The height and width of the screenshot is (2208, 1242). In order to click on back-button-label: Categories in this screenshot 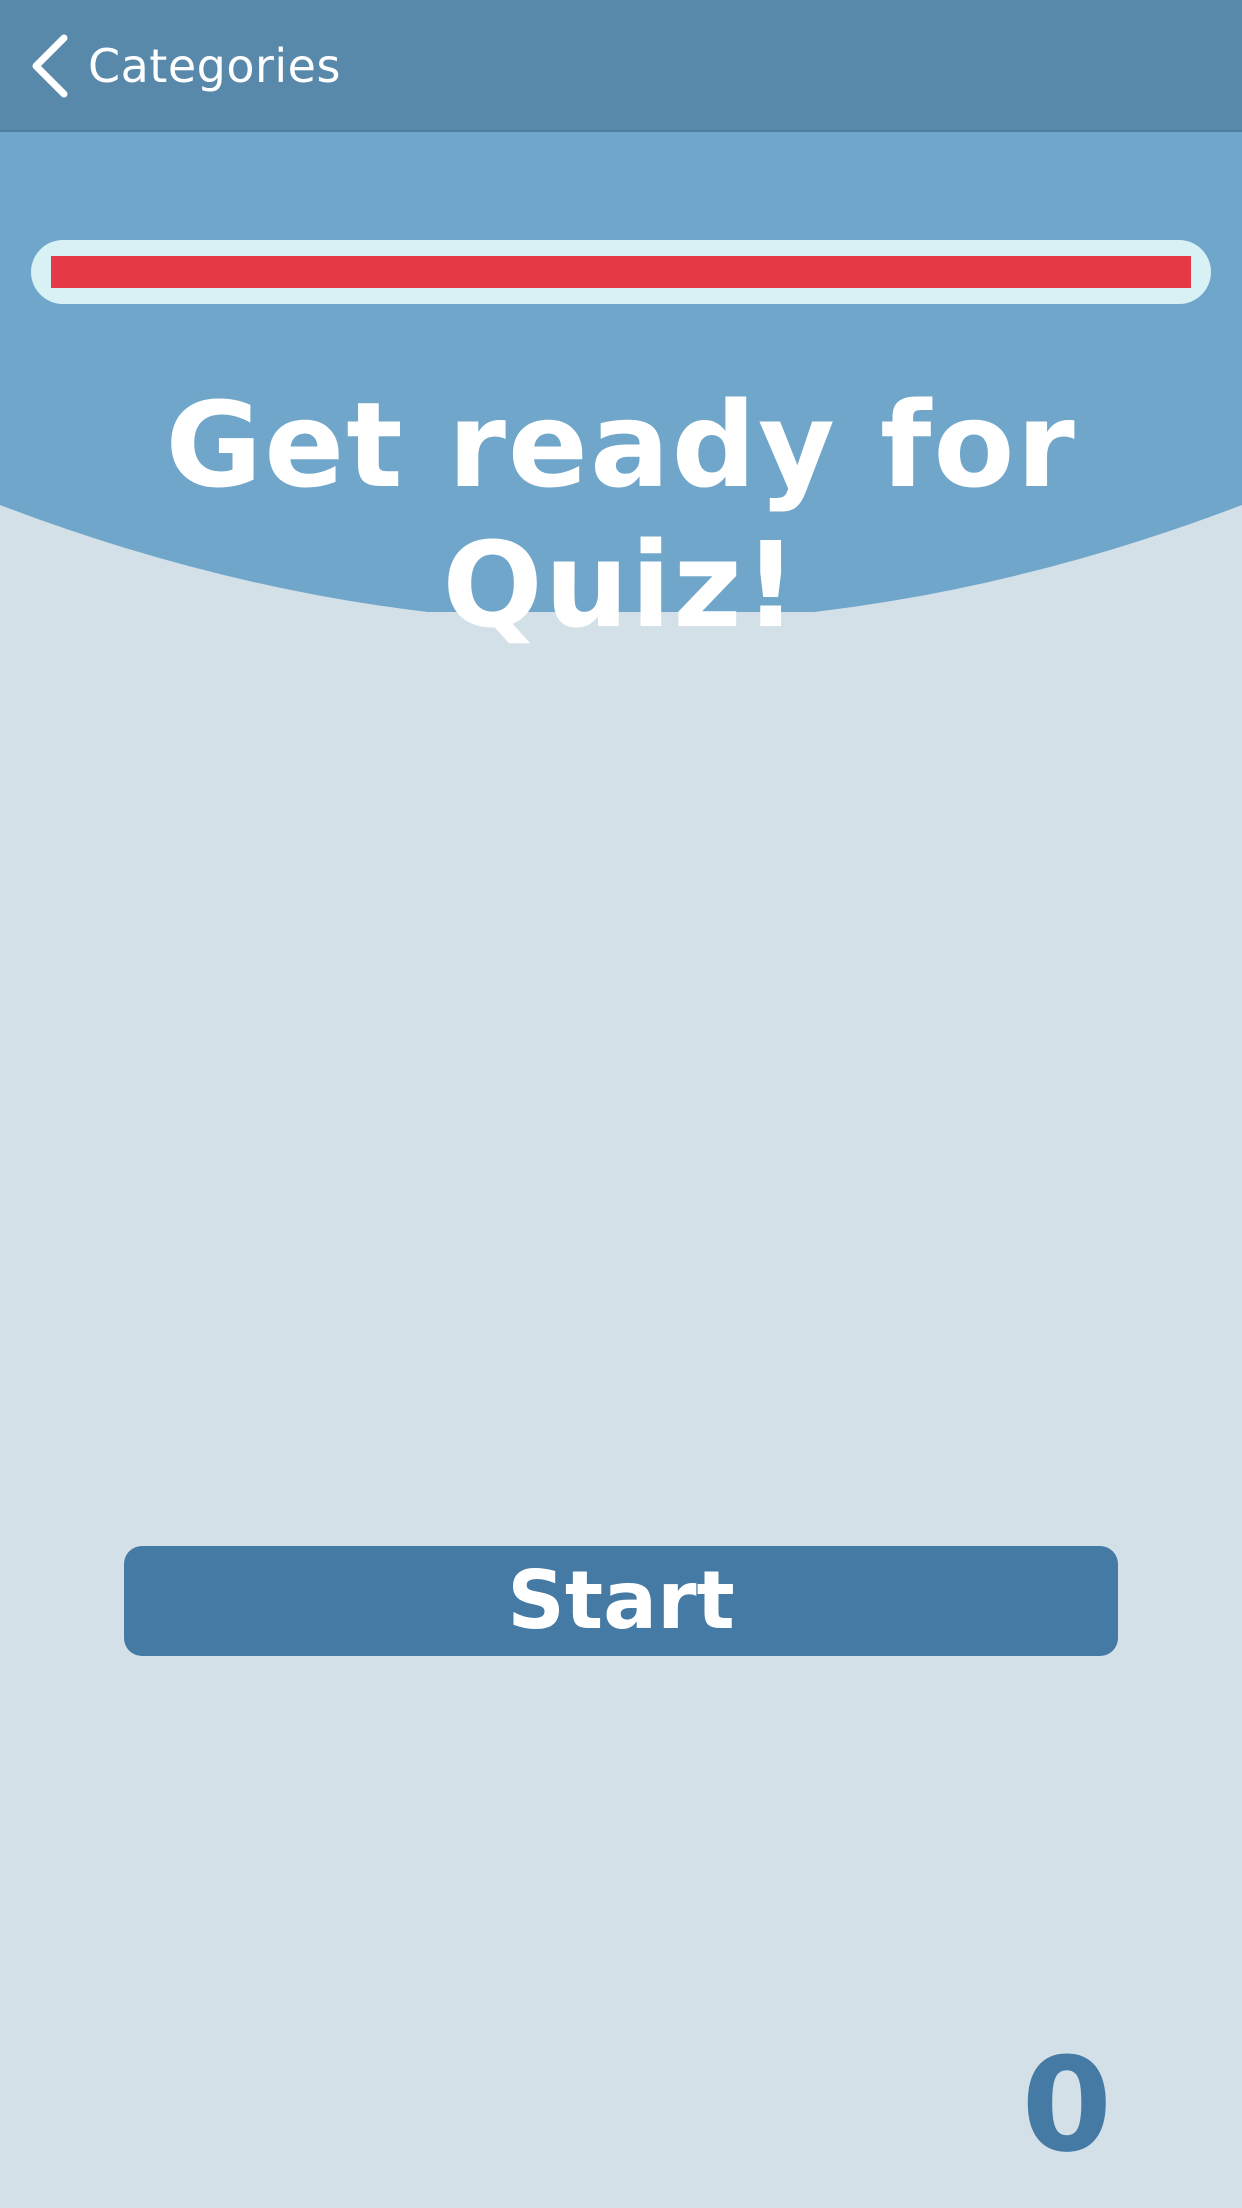, I will do `click(214, 66)`.